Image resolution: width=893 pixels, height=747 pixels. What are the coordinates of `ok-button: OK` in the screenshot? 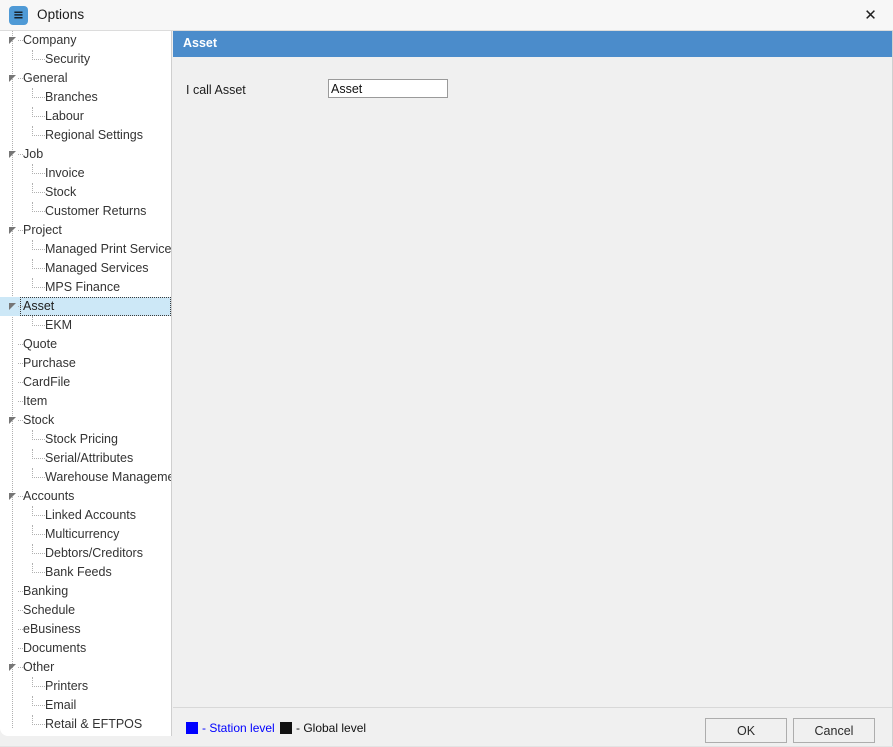 It's located at (746, 730).